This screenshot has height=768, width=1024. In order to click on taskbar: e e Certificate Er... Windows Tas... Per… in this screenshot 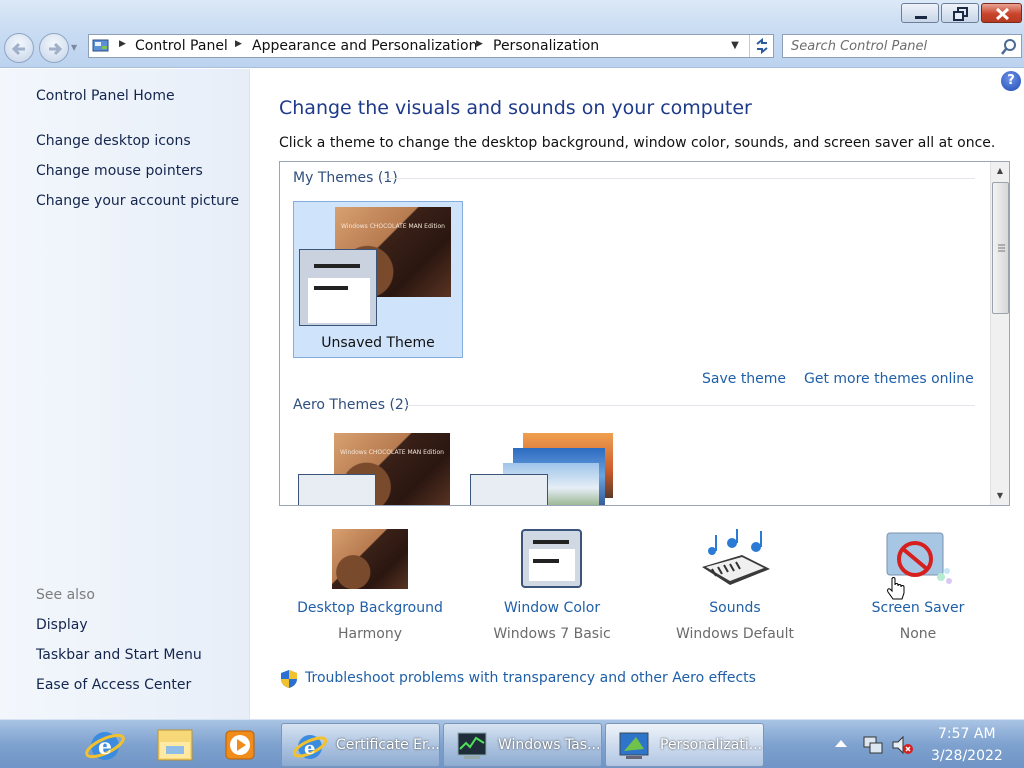, I will do `click(512, 743)`.